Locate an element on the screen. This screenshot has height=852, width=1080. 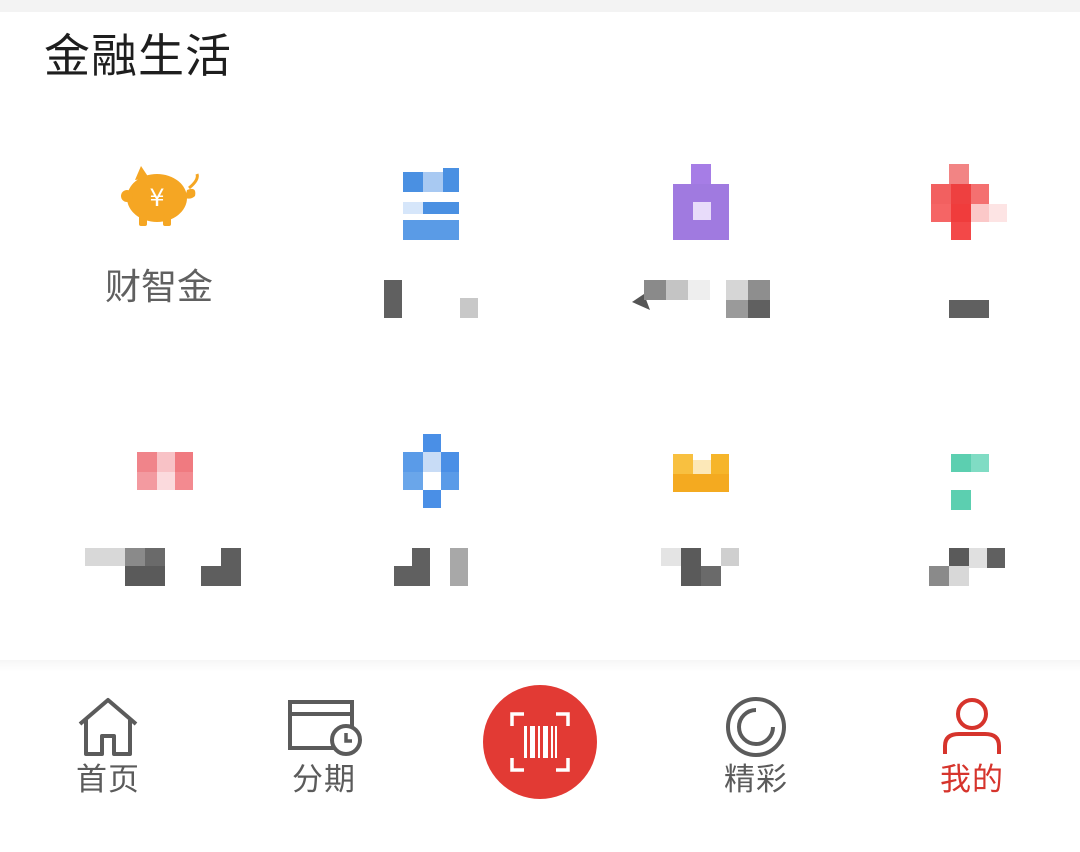
piggy-bank-yuan-icon: ¥ is located at coordinates (159, 205).